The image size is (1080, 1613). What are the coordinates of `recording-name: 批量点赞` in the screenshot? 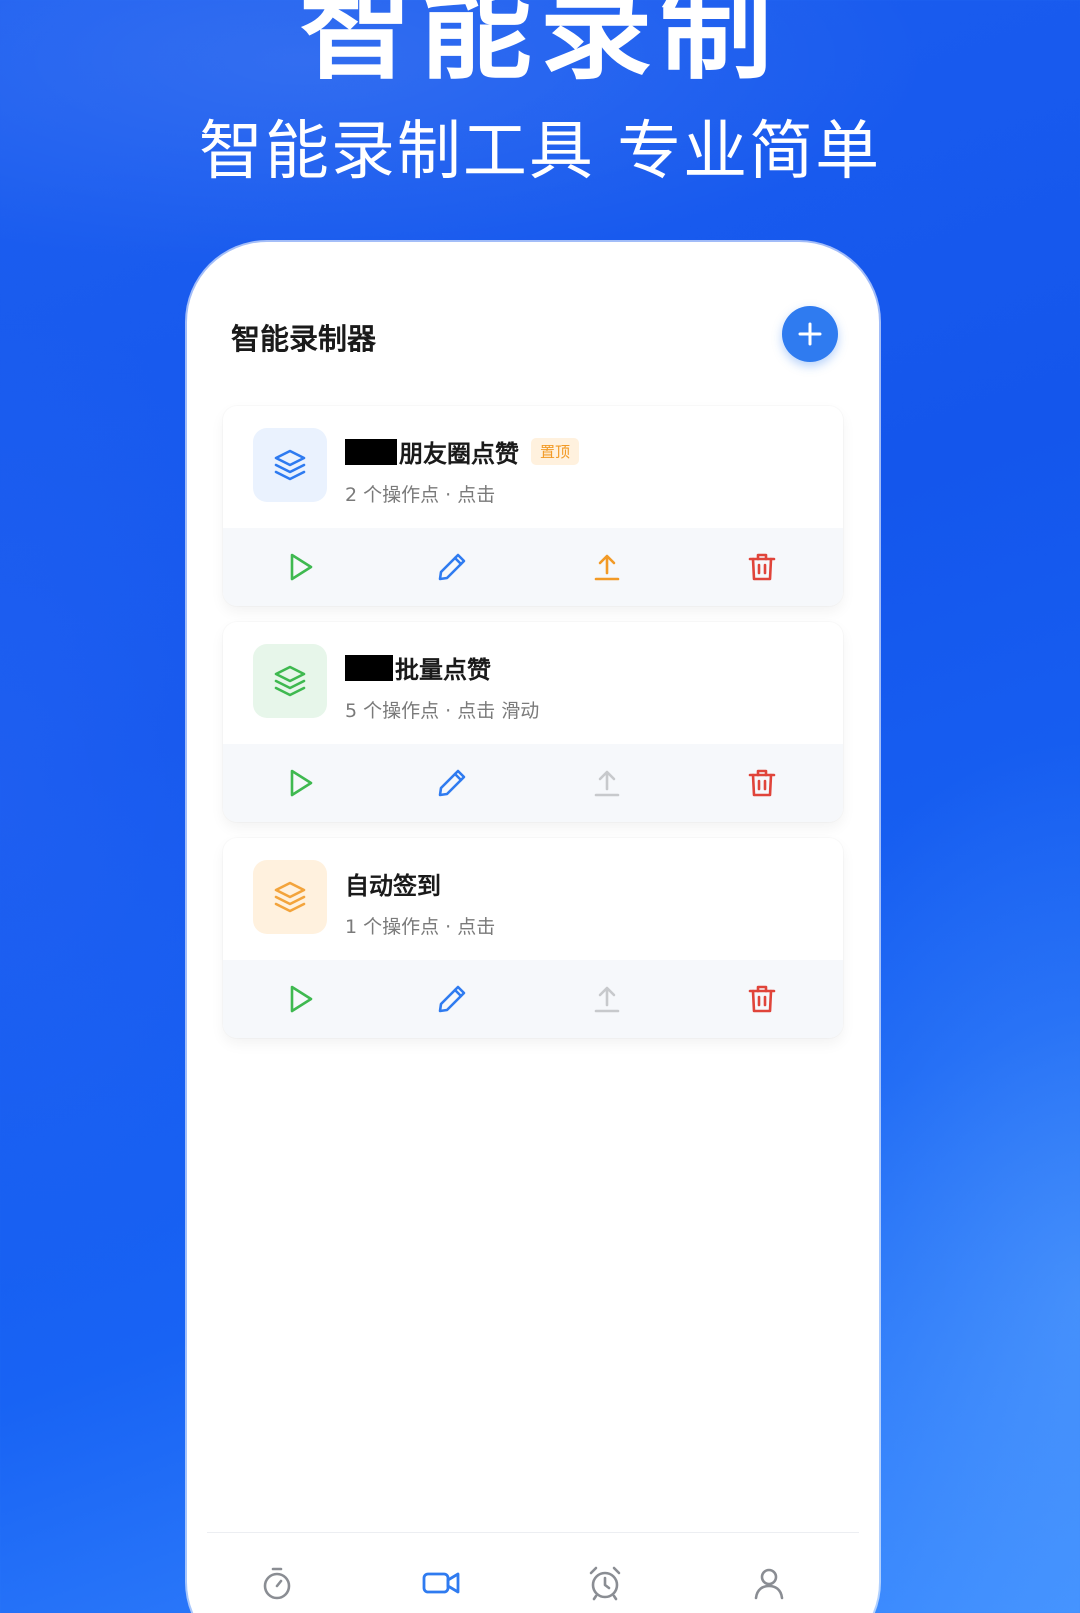 It's located at (418, 667).